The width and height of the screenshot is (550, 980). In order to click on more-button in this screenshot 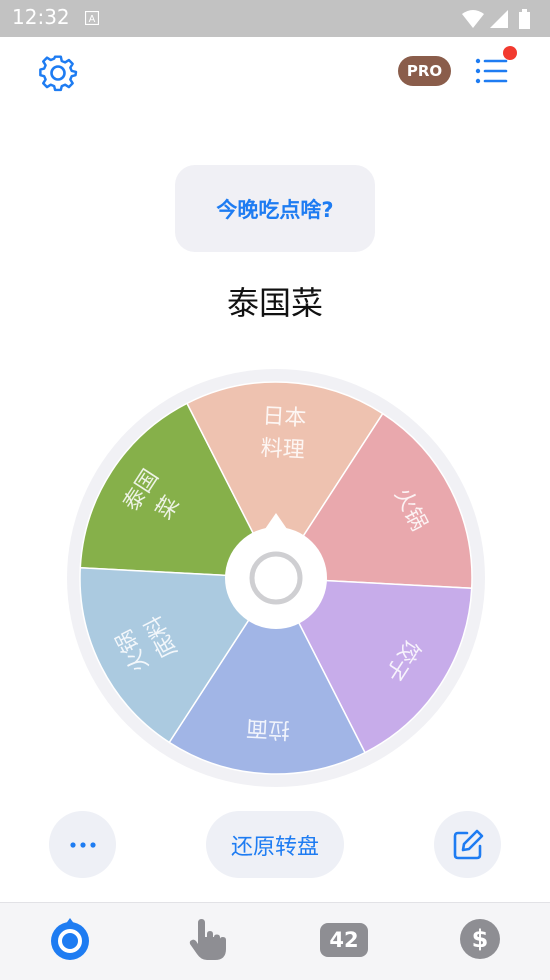, I will do `click(82, 844)`.